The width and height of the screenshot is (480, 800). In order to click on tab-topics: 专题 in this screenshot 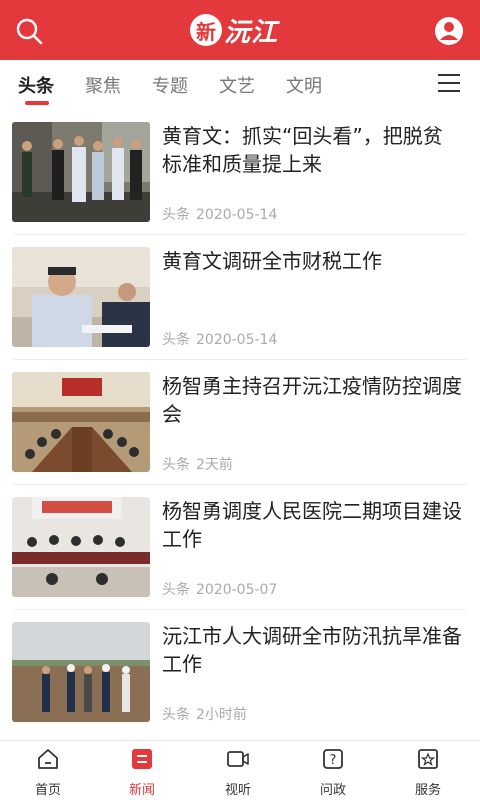, I will do `click(170, 85)`.